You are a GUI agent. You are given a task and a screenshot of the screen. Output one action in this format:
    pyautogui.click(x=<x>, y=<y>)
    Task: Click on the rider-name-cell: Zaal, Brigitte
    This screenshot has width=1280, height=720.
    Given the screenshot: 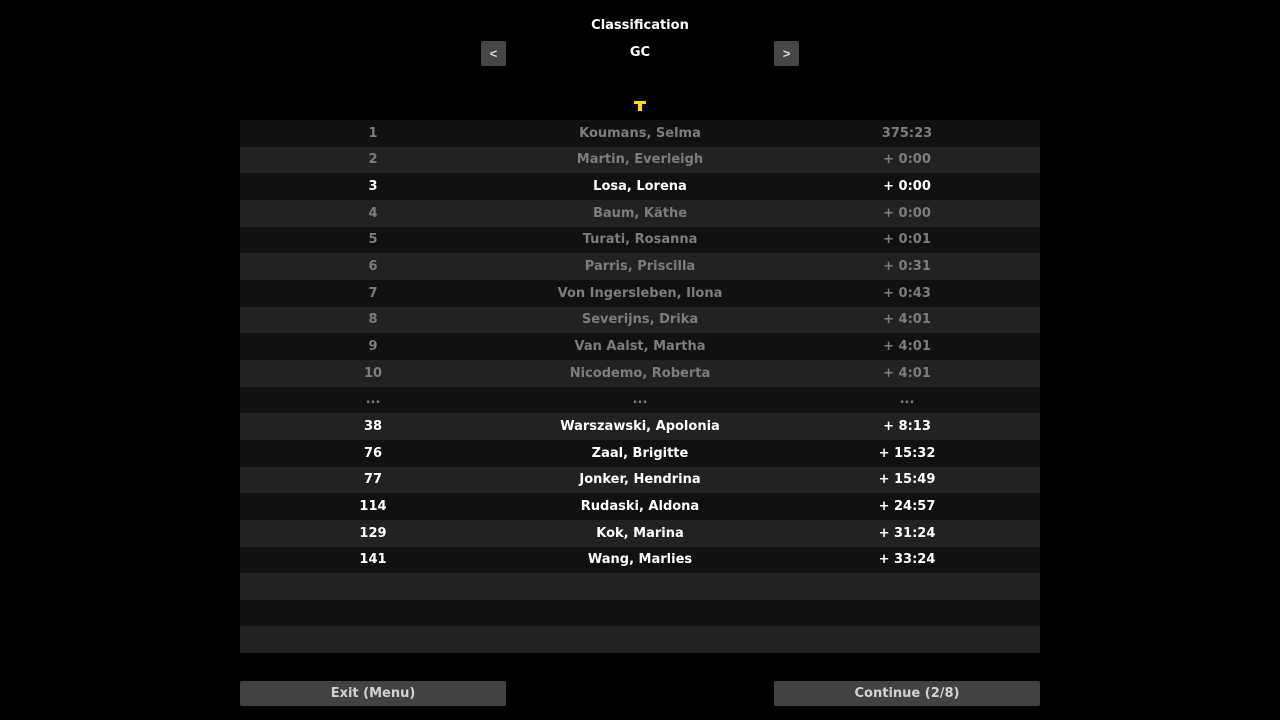 What is the action you would take?
    pyautogui.click(x=640, y=453)
    